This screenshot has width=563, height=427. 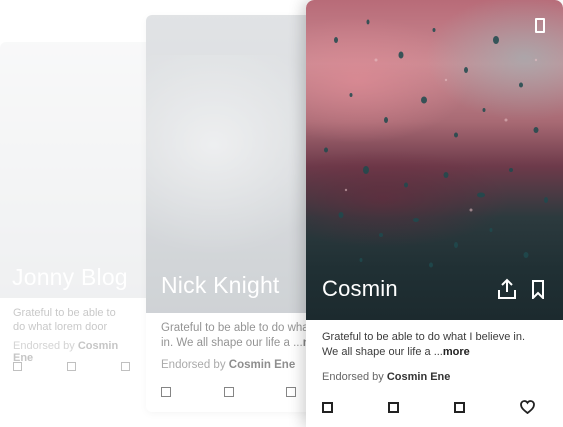 What do you see at coordinates (236, 328) in the screenshot?
I see `description-line: Grateful to be able to do what` at bounding box center [236, 328].